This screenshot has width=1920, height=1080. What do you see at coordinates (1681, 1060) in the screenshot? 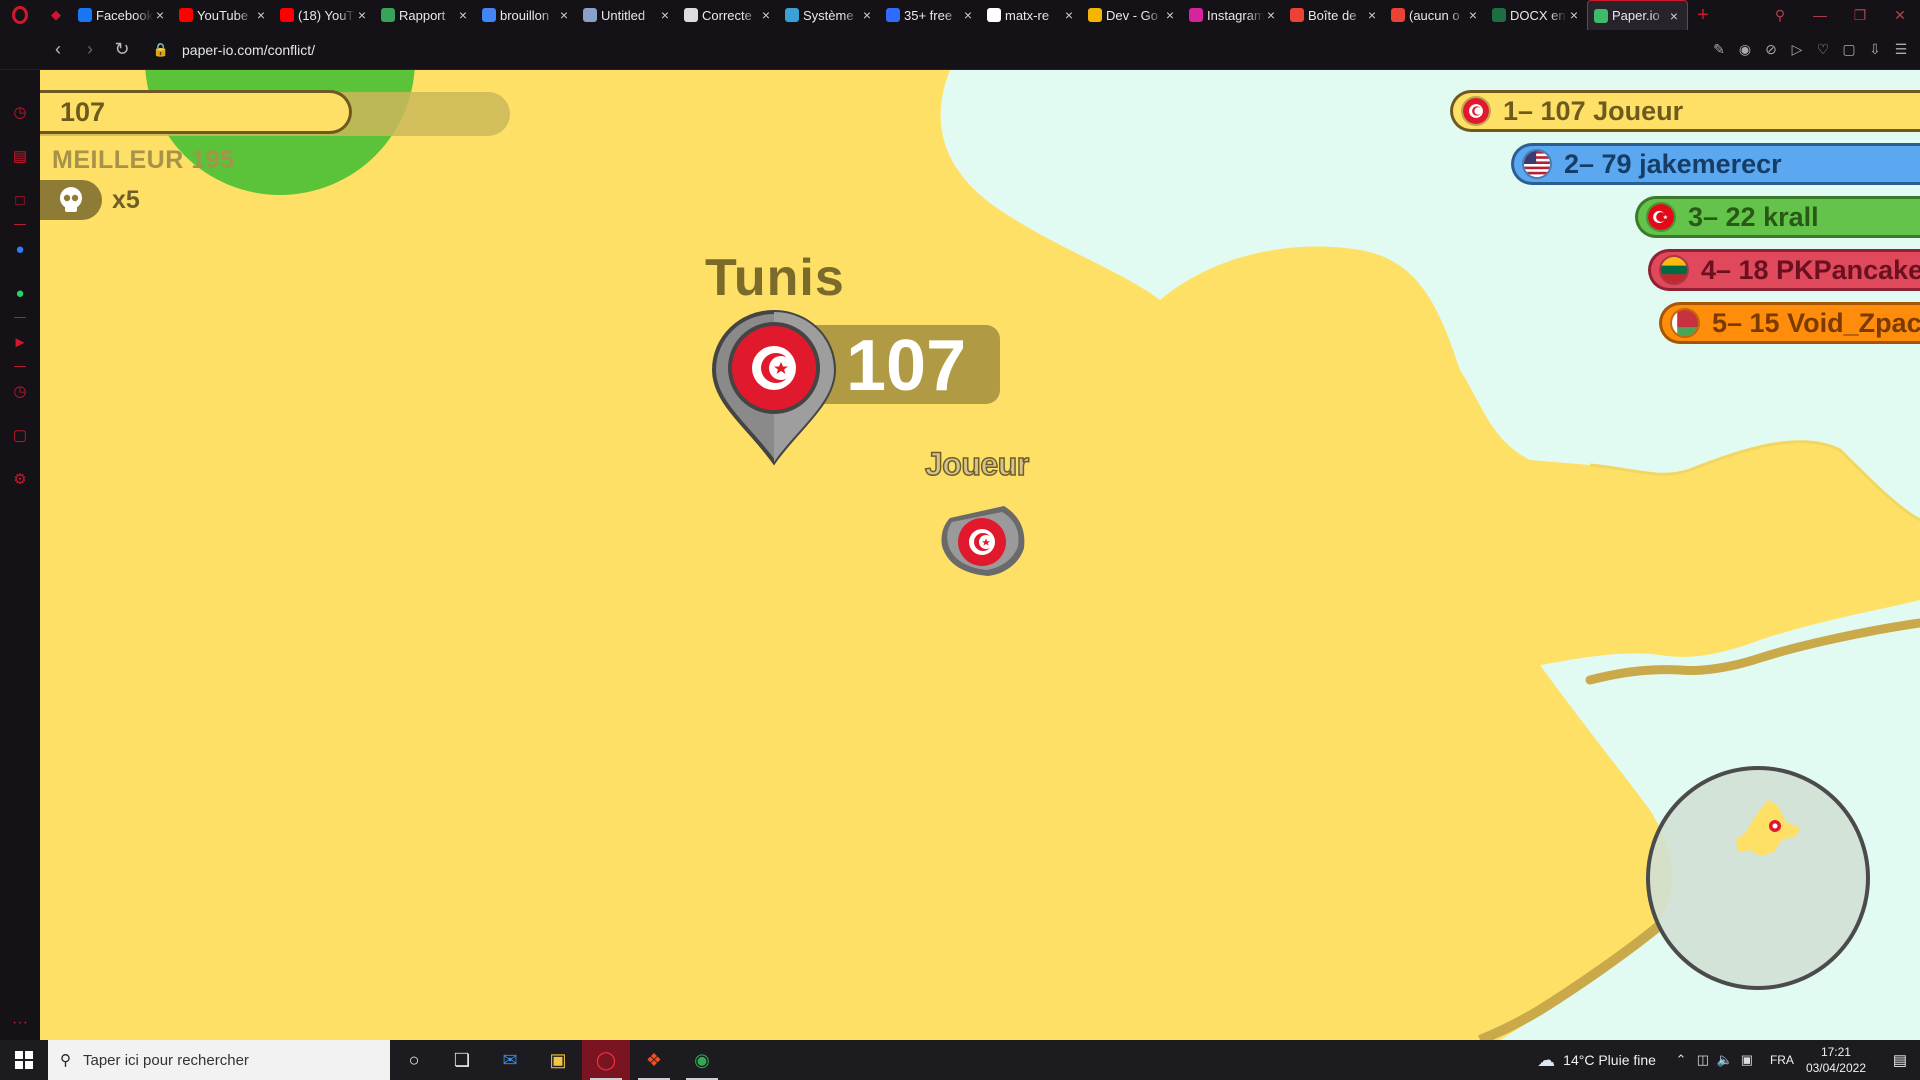
I see `chevron-up-icon: ⌃` at bounding box center [1681, 1060].